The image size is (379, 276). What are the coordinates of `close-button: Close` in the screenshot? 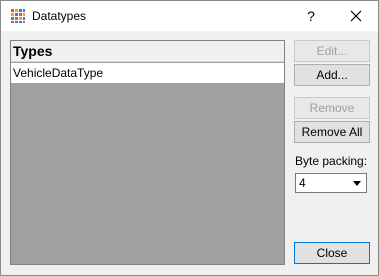 It's located at (332, 253).